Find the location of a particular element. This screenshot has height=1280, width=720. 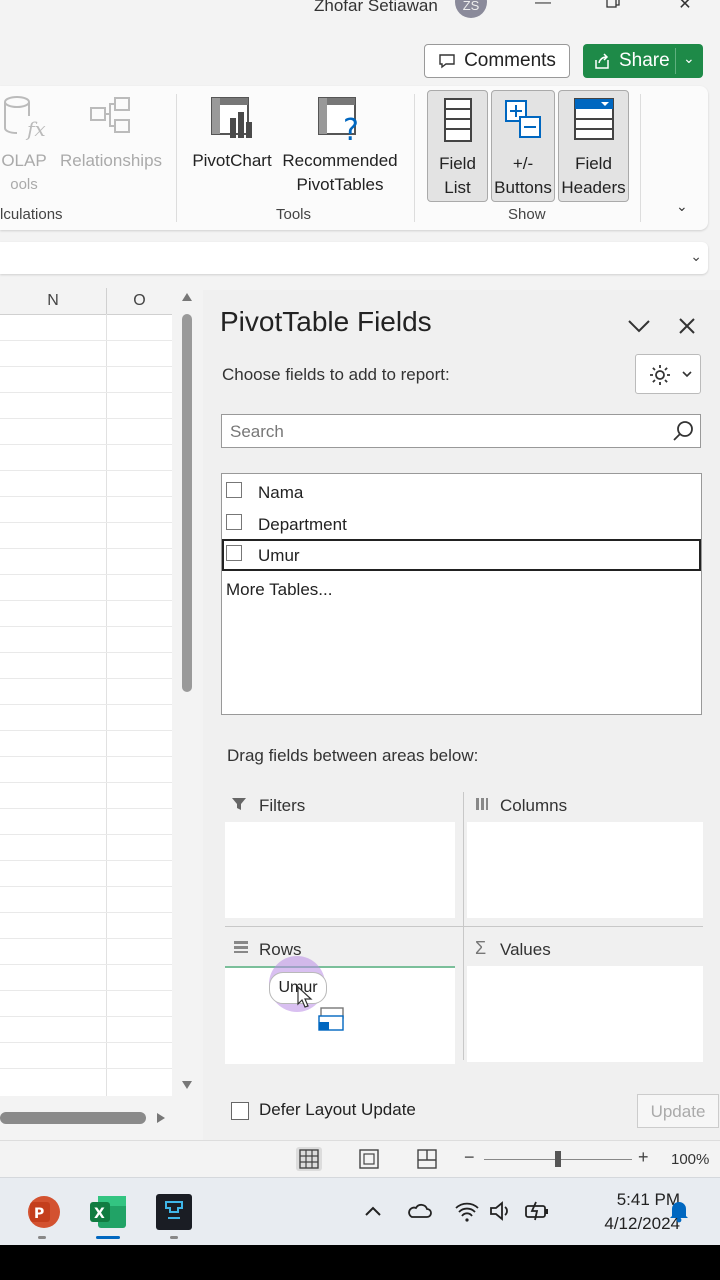

field-search-input: Search is located at coordinates (461, 431).